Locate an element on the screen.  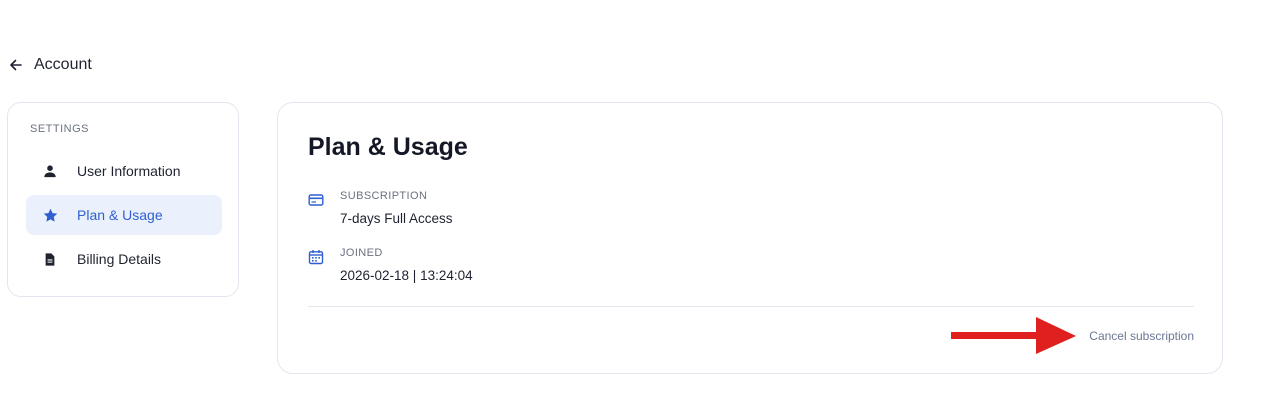
sidebar-item-billing-details: Billing Details is located at coordinates (124, 259).